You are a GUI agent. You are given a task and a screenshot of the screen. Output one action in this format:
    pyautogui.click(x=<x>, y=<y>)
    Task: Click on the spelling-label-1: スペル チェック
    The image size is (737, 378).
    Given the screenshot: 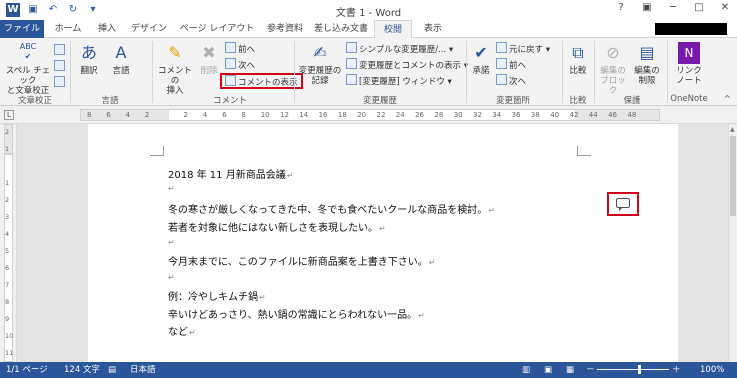 What is the action you would take?
    pyautogui.click(x=28, y=76)
    